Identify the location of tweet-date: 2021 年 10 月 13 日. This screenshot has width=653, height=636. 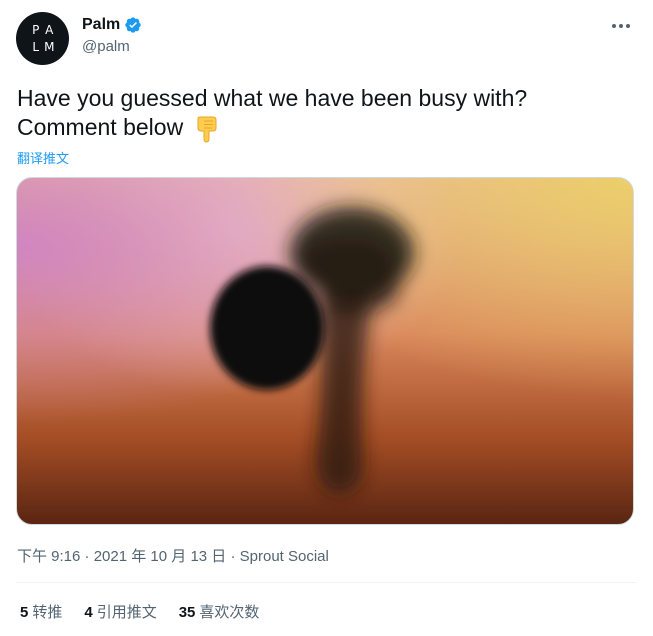
(160, 556).